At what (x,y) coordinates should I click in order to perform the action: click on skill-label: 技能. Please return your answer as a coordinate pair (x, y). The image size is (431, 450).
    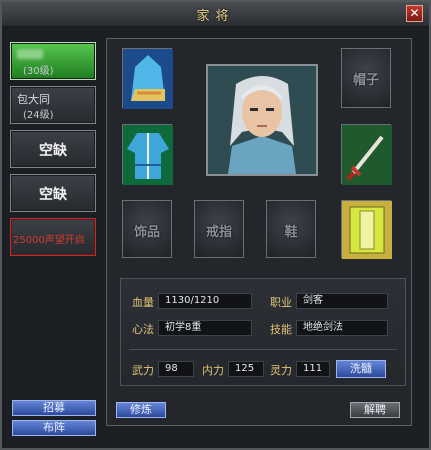
    Looking at the image, I should click on (281, 329).